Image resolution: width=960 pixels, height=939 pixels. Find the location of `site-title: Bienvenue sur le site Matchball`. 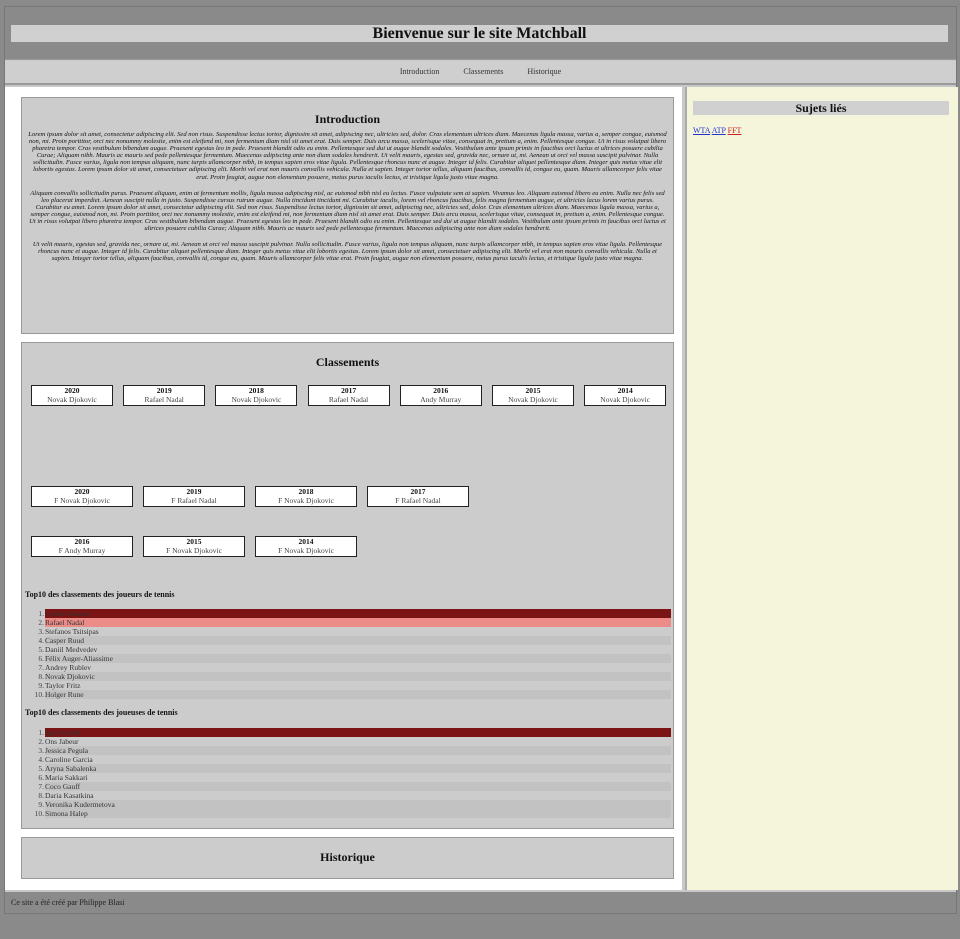

site-title: Bienvenue sur le site Matchball is located at coordinates (479, 33).